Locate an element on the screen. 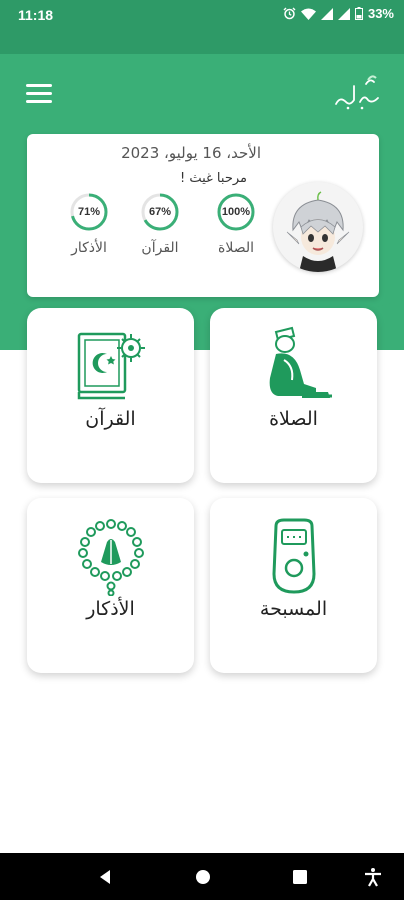  adhkar-progress-ring: 71% is located at coordinates (89, 212).